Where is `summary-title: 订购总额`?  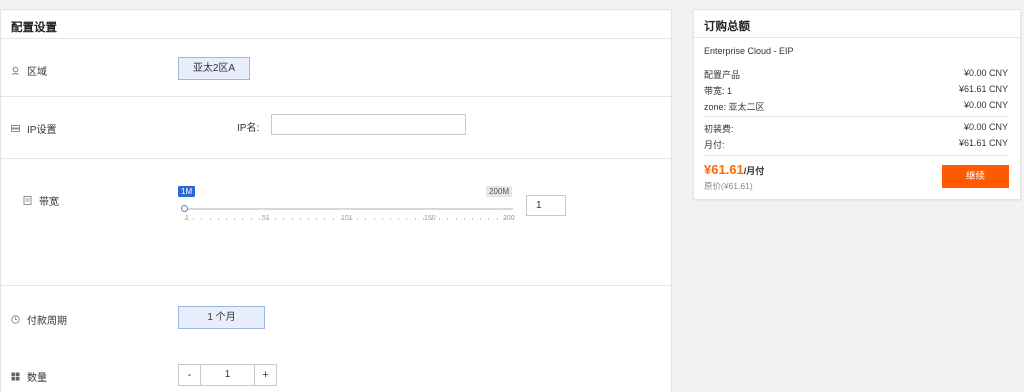 summary-title: 订购总额 is located at coordinates (727, 27).